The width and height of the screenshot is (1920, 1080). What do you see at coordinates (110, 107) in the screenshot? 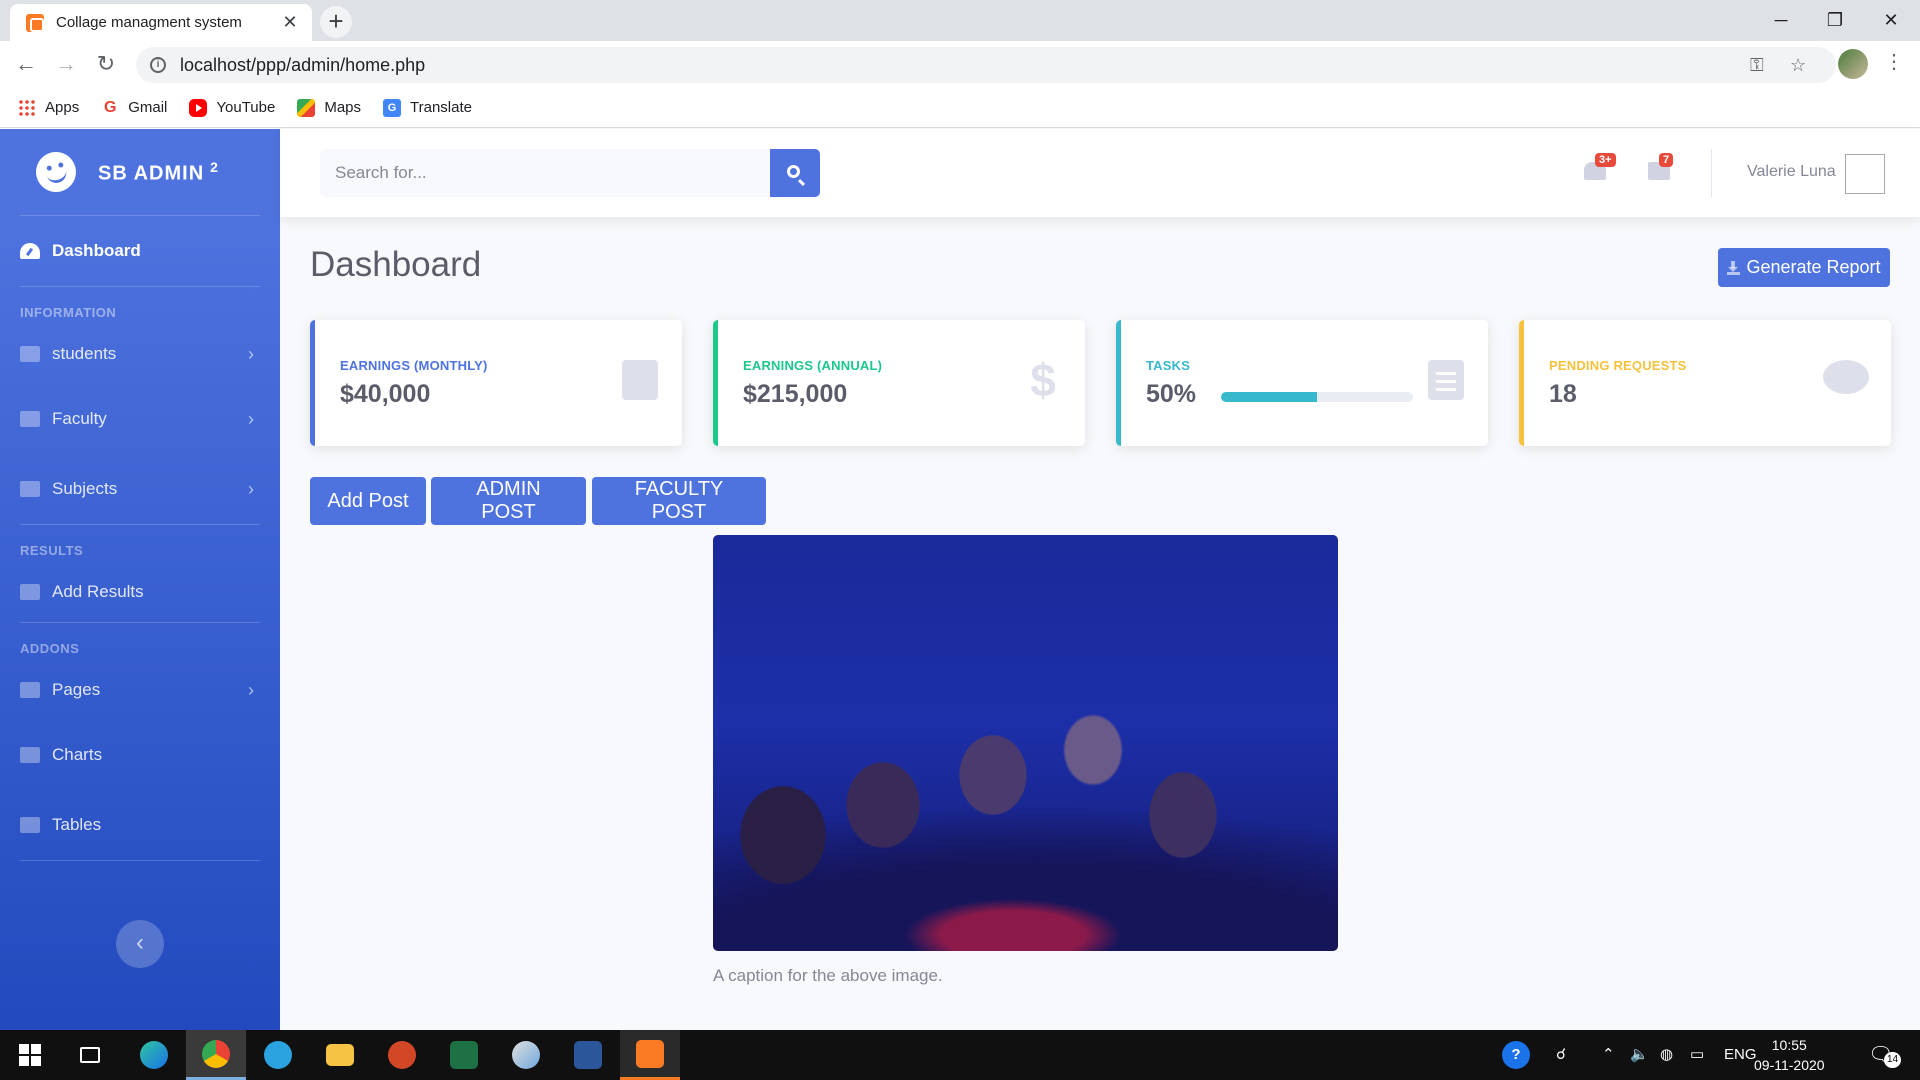
I see `google-icon: G` at bounding box center [110, 107].